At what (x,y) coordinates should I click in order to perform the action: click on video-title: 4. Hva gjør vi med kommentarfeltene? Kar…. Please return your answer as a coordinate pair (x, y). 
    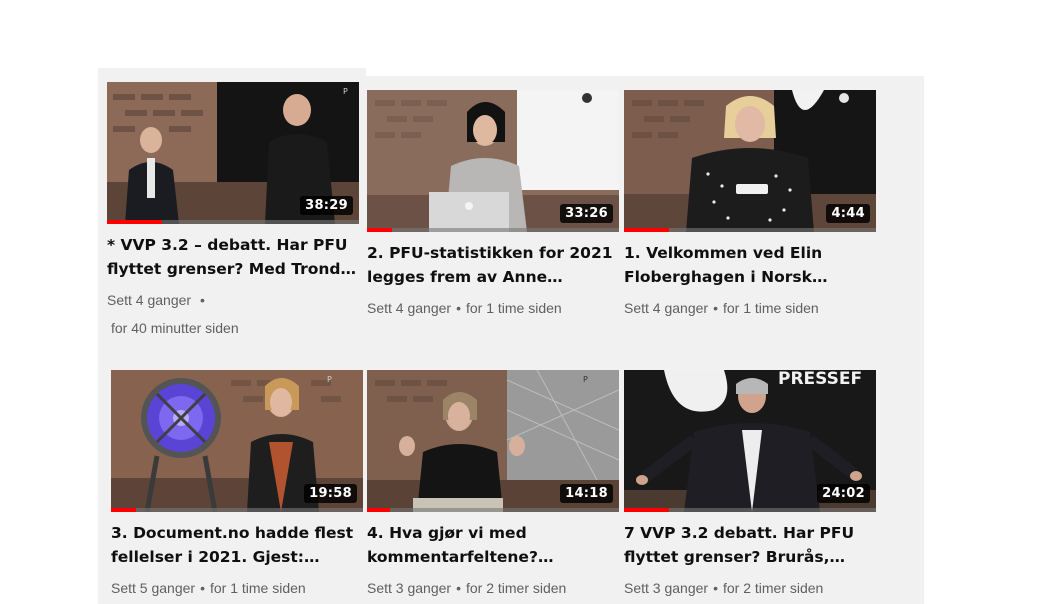
    Looking at the image, I should click on (493, 545).